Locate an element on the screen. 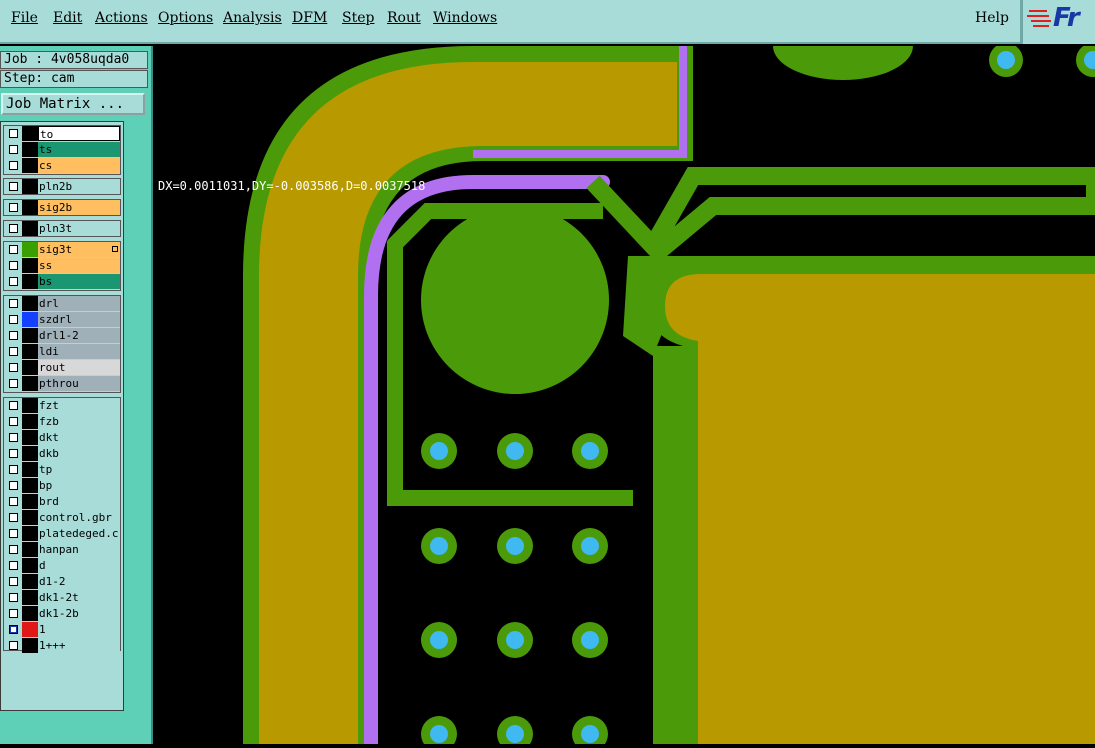 This screenshot has width=1095, height=748. layer-name: sig3t is located at coordinates (79, 249).